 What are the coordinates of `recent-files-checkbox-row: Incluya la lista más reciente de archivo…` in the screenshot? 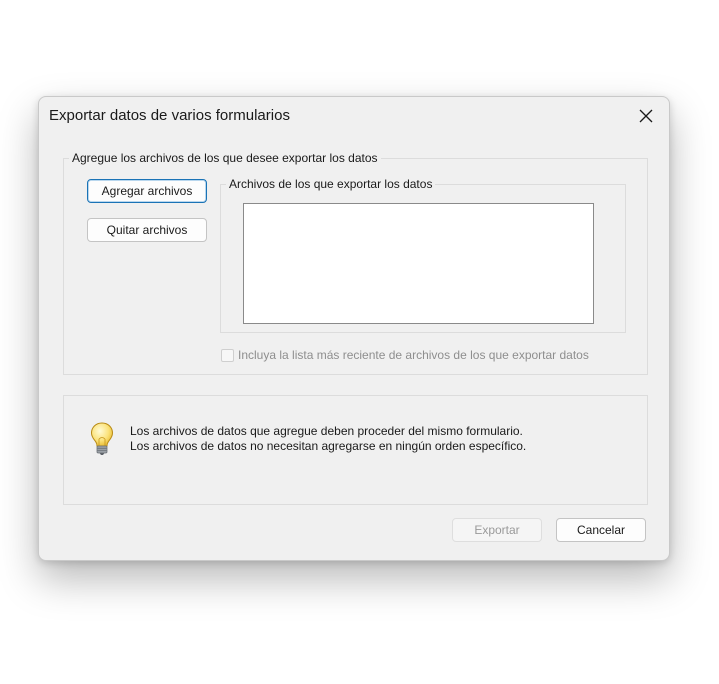 It's located at (405, 355).